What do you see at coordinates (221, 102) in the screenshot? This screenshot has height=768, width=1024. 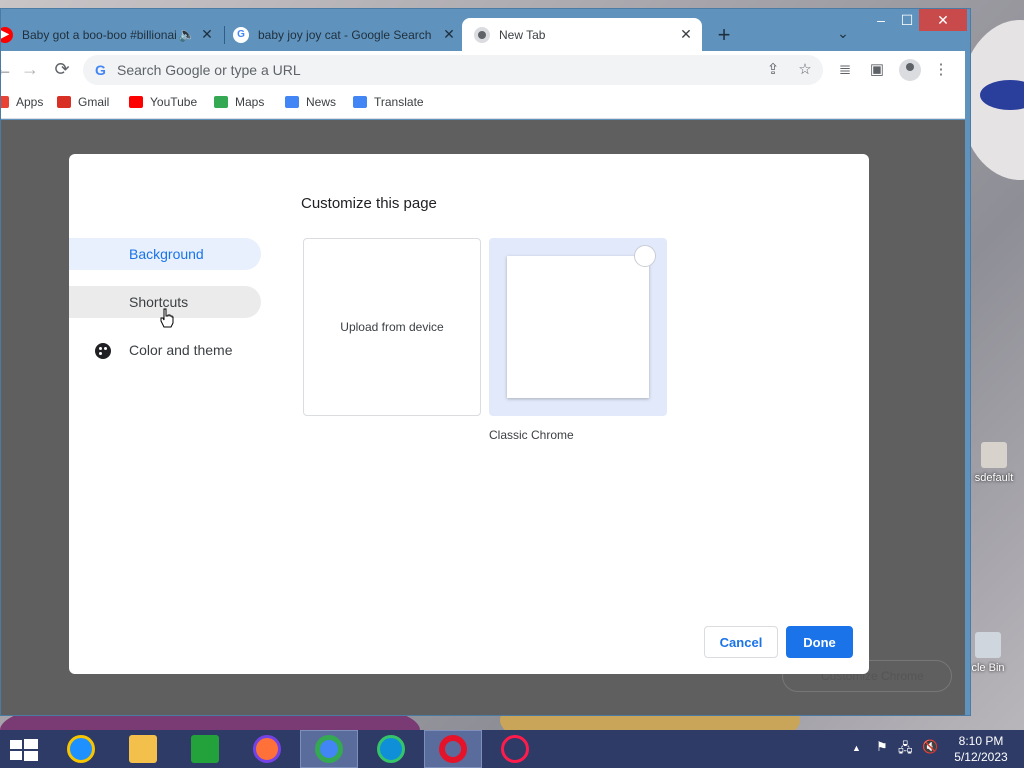 I see `maps-icon` at bounding box center [221, 102].